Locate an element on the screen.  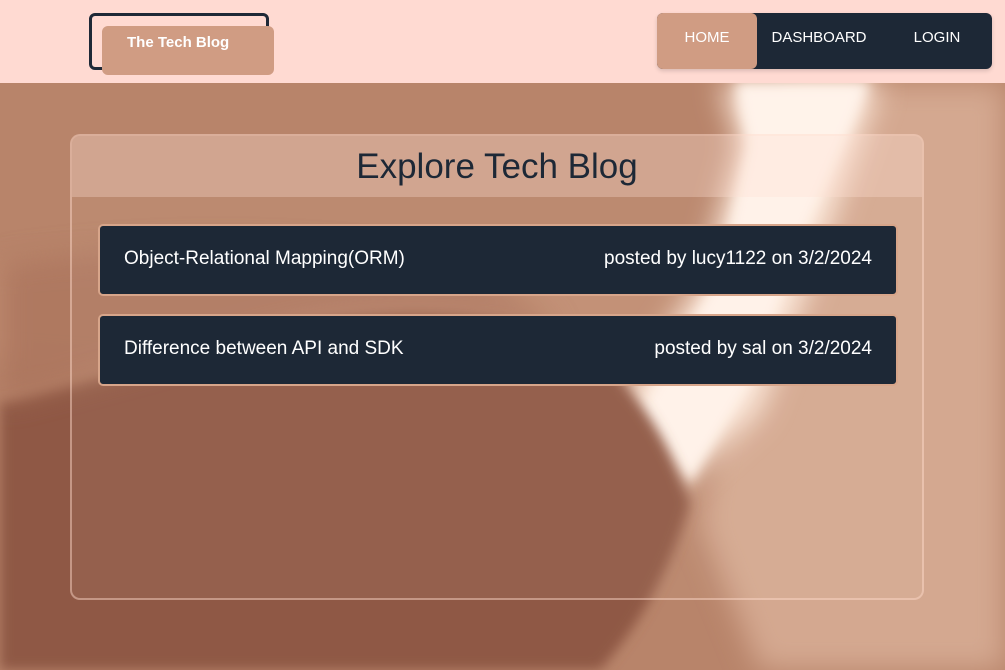
nav-dashboard: DASHBOARD is located at coordinates (819, 41).